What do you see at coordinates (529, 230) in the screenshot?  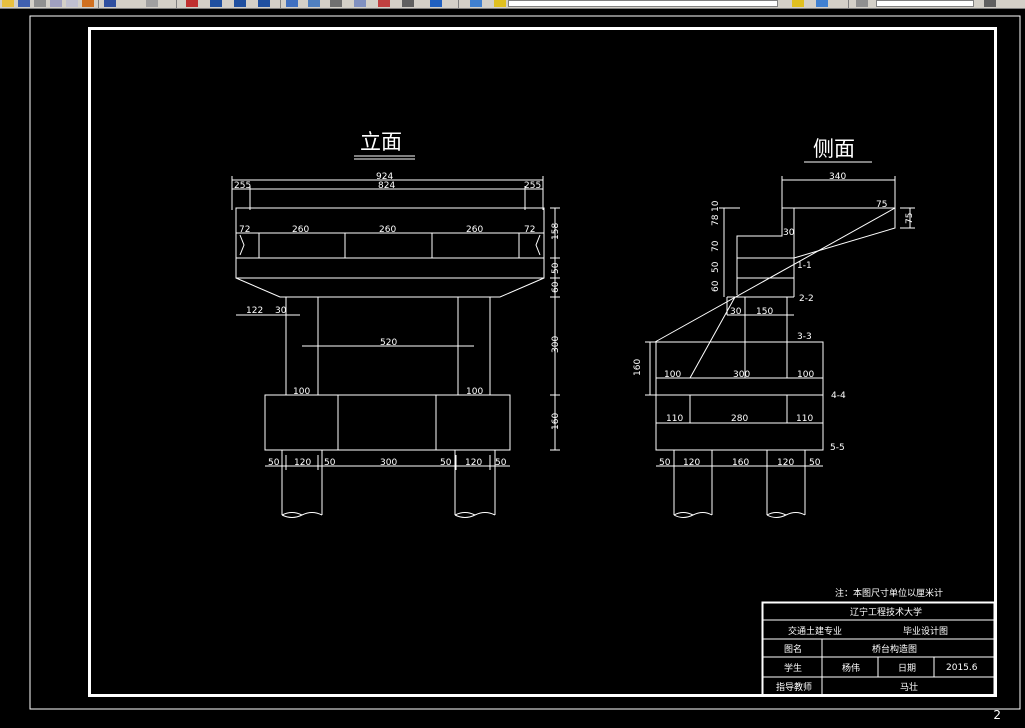 I see `dim-72-right: 72` at bounding box center [529, 230].